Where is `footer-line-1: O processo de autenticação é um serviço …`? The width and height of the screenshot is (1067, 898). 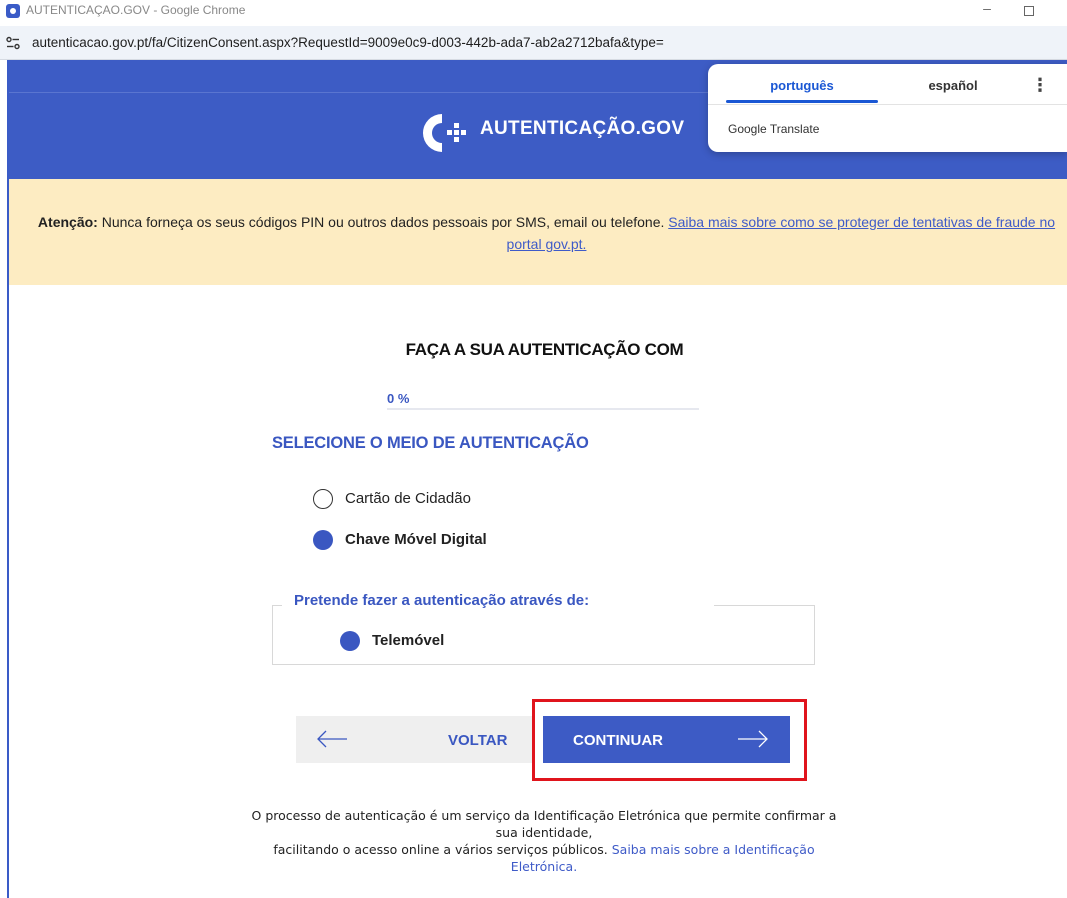
footer-line-1: O processo de autenticação é um serviço … is located at coordinates (544, 824).